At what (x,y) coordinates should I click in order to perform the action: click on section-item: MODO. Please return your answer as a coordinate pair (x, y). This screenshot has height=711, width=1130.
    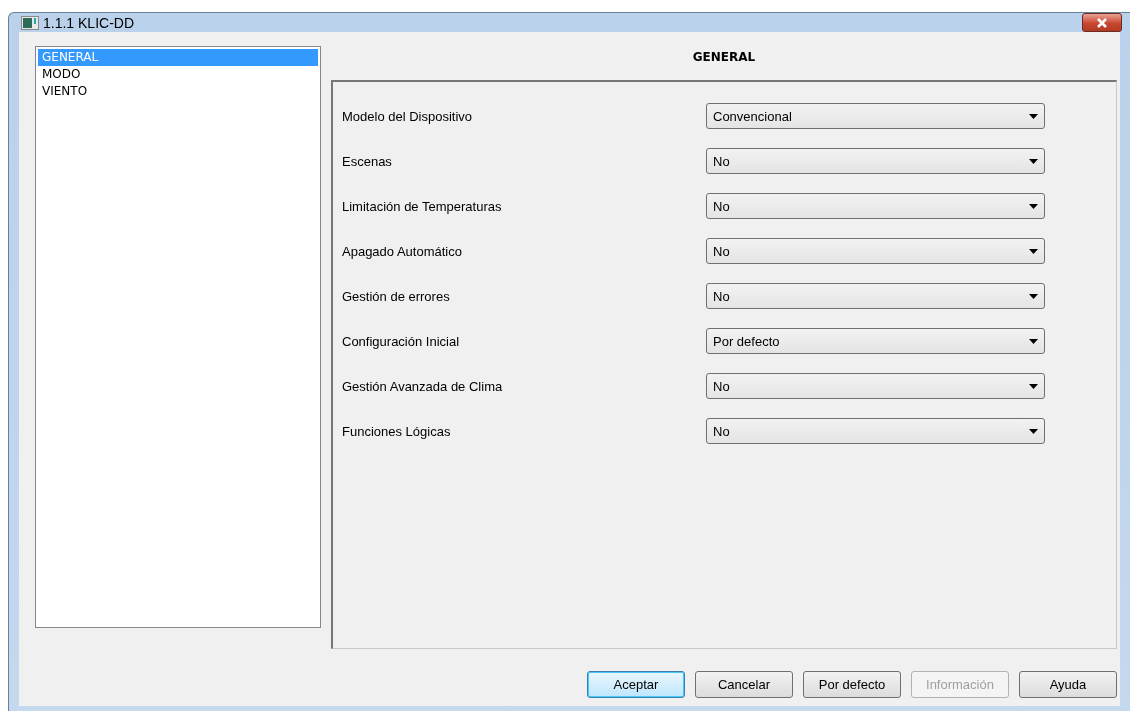
    Looking at the image, I should click on (178, 74).